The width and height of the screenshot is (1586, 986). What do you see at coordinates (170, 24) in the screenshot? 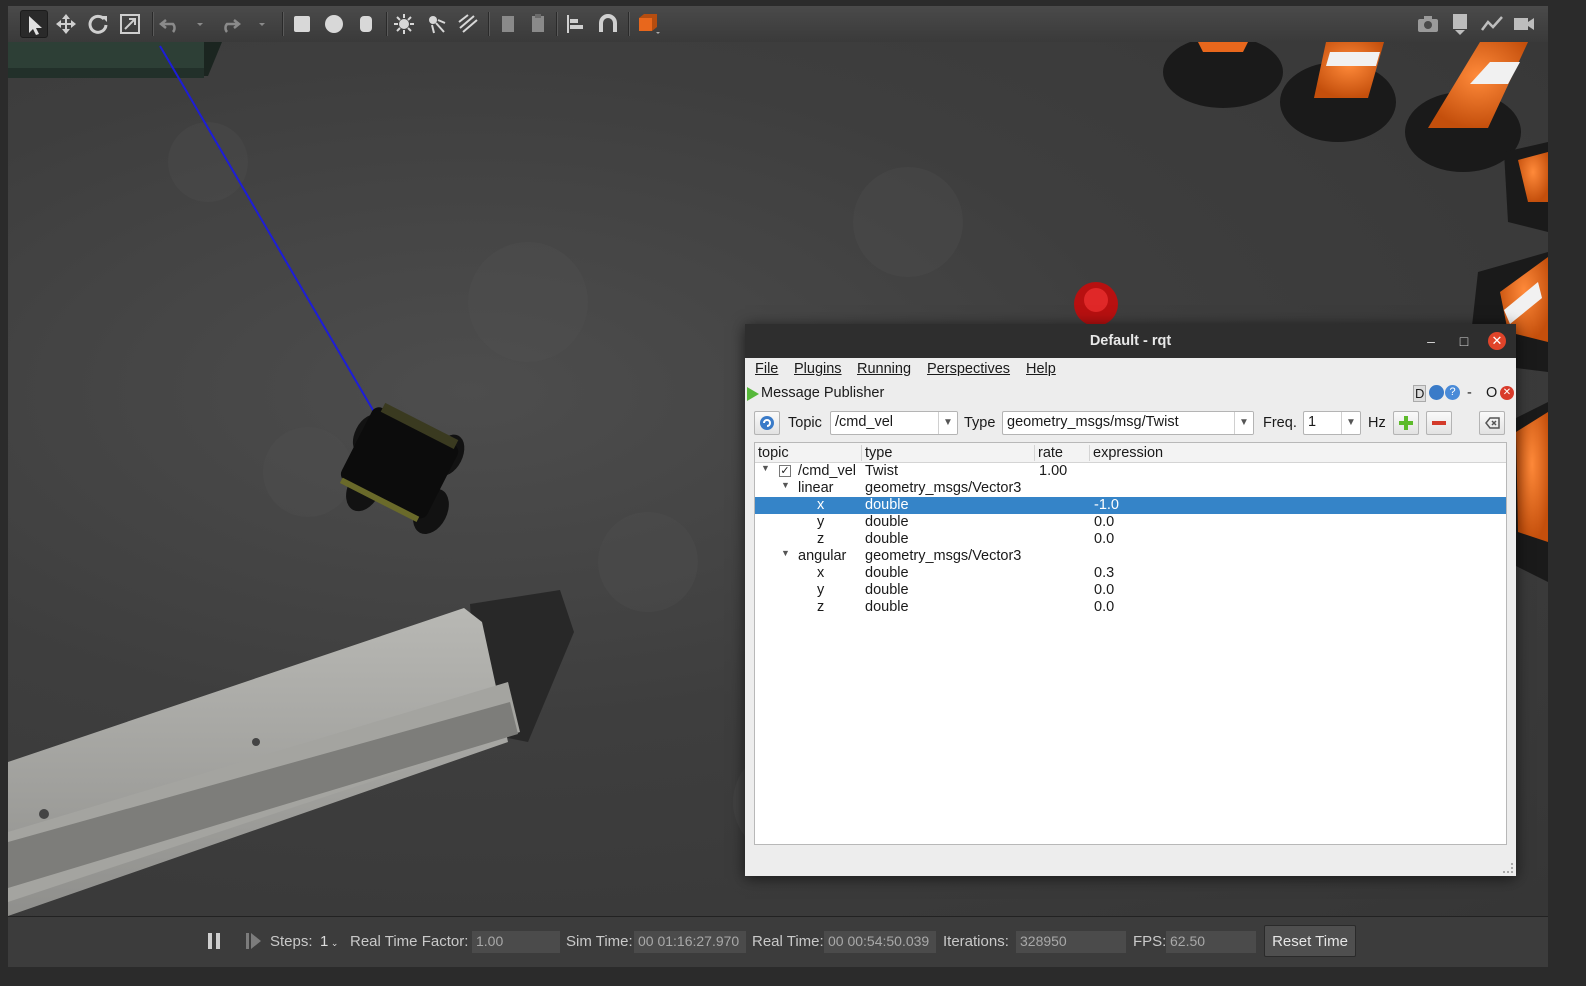
I see `undo-icon` at bounding box center [170, 24].